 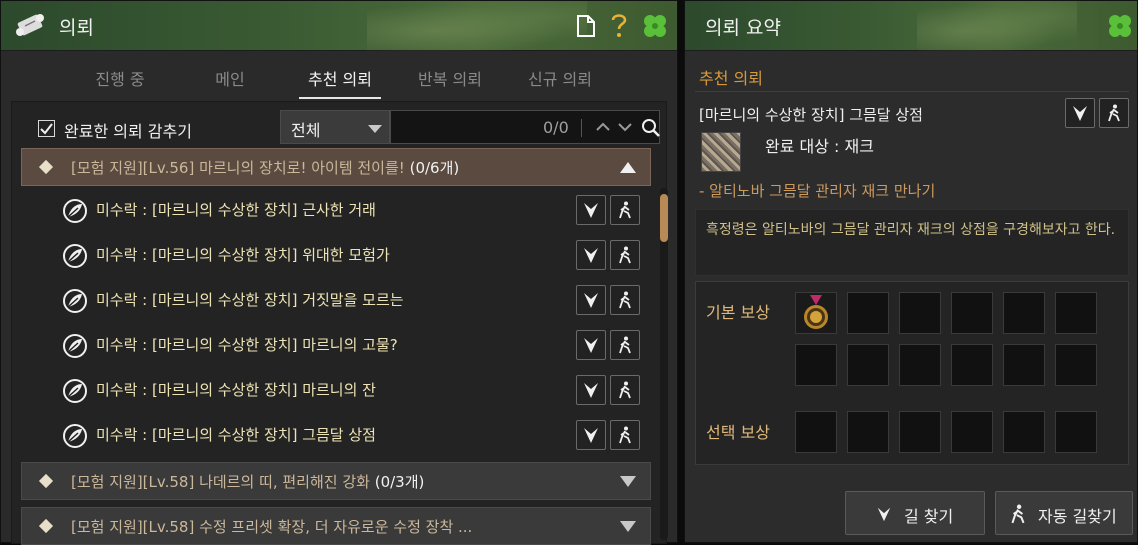 I want to click on quest-item: 미수락 : [마르니의 수상한 장치] 마르니의 고물?, so click(x=347, y=345).